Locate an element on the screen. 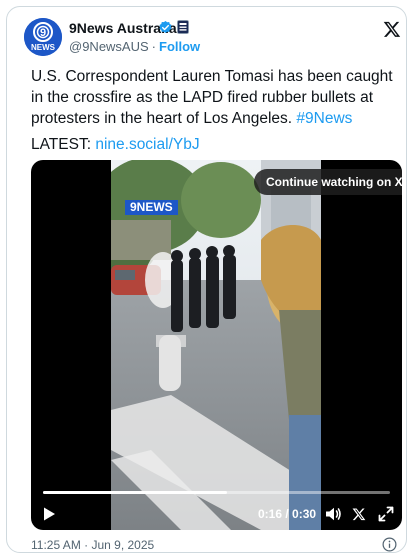 Image resolution: width=413 pixels, height=557 pixels. verified-badge-icon is located at coordinates (165, 26).